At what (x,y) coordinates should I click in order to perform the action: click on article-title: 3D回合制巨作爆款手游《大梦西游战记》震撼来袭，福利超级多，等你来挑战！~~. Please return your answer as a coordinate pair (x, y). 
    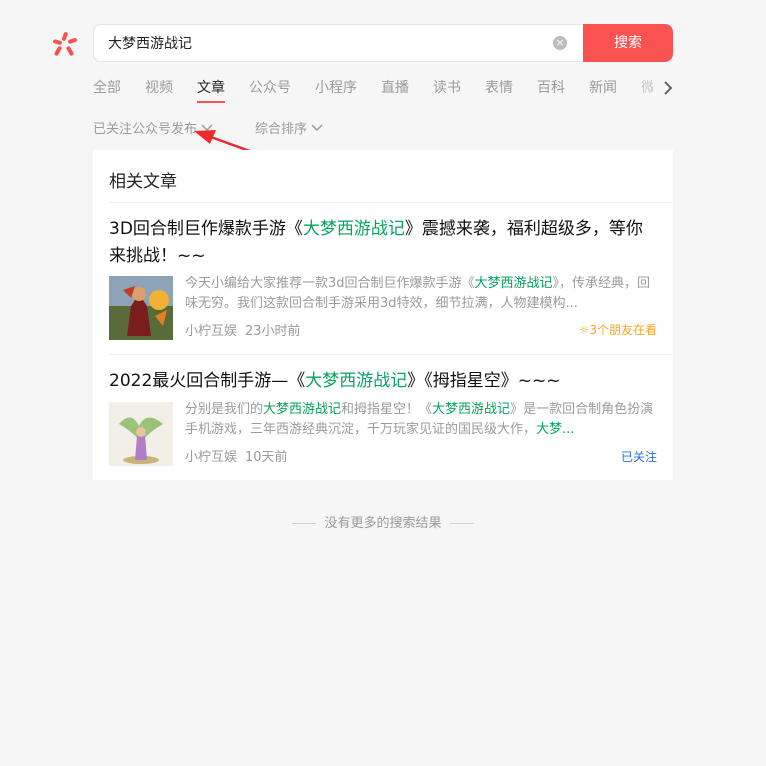
    Looking at the image, I should click on (383, 243).